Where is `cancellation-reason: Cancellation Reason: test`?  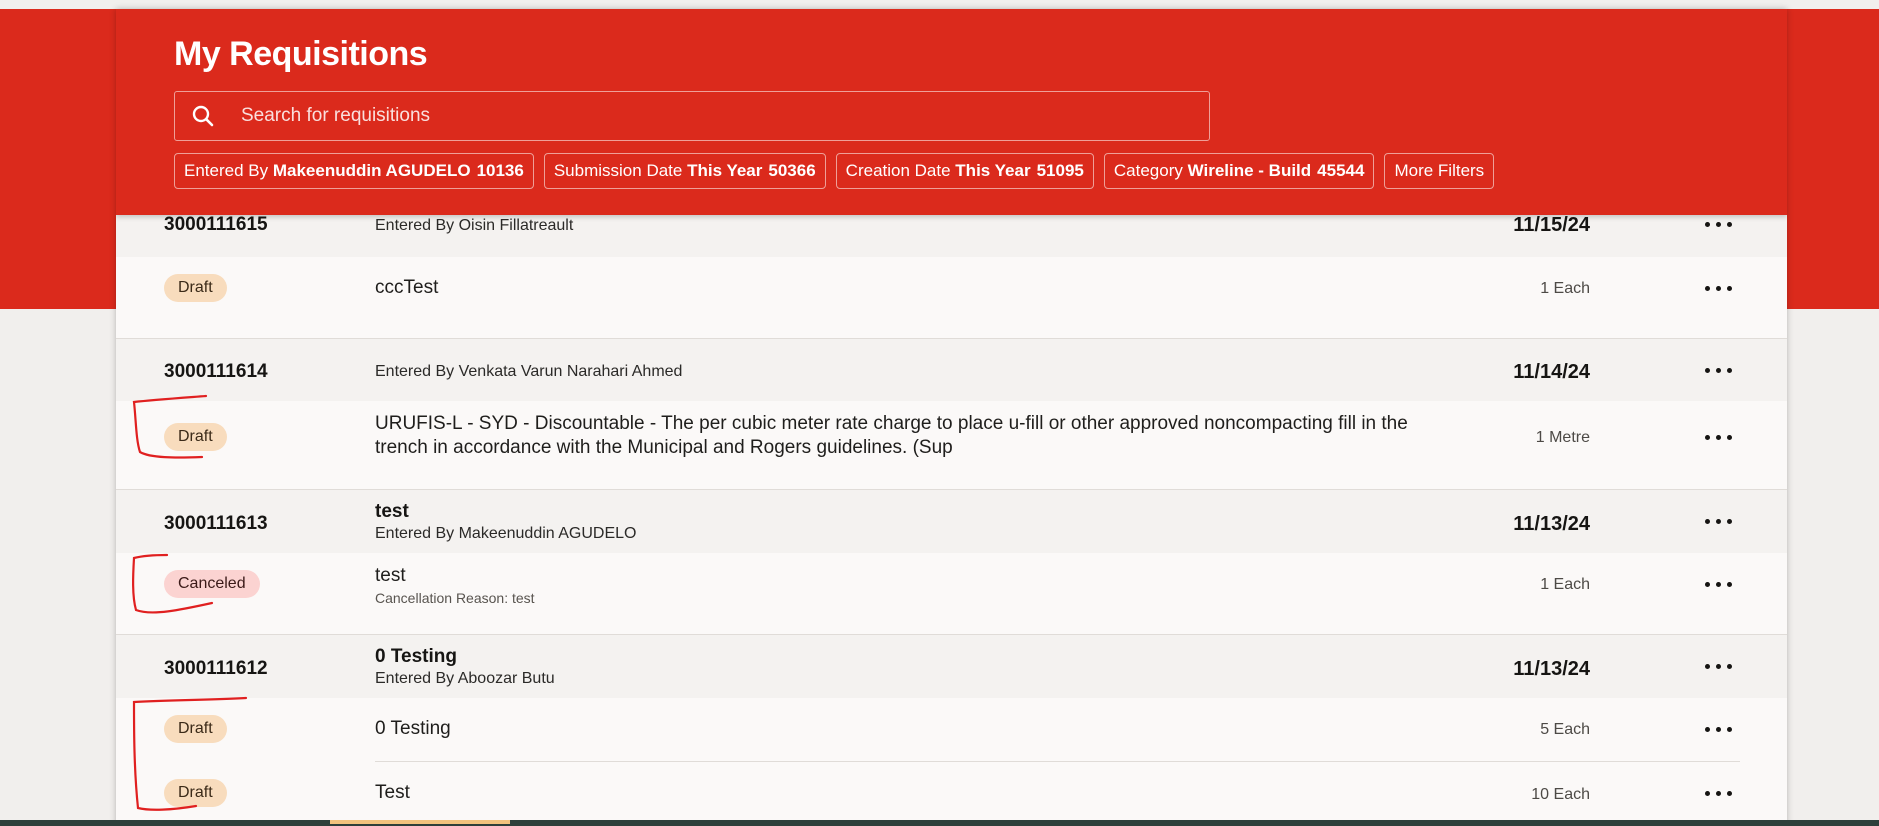 cancellation-reason: Cancellation Reason: test is located at coordinates (455, 598).